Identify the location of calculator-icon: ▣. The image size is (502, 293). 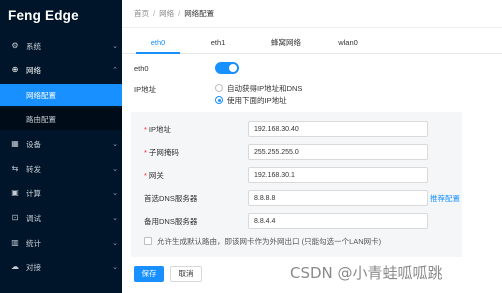
(15, 192).